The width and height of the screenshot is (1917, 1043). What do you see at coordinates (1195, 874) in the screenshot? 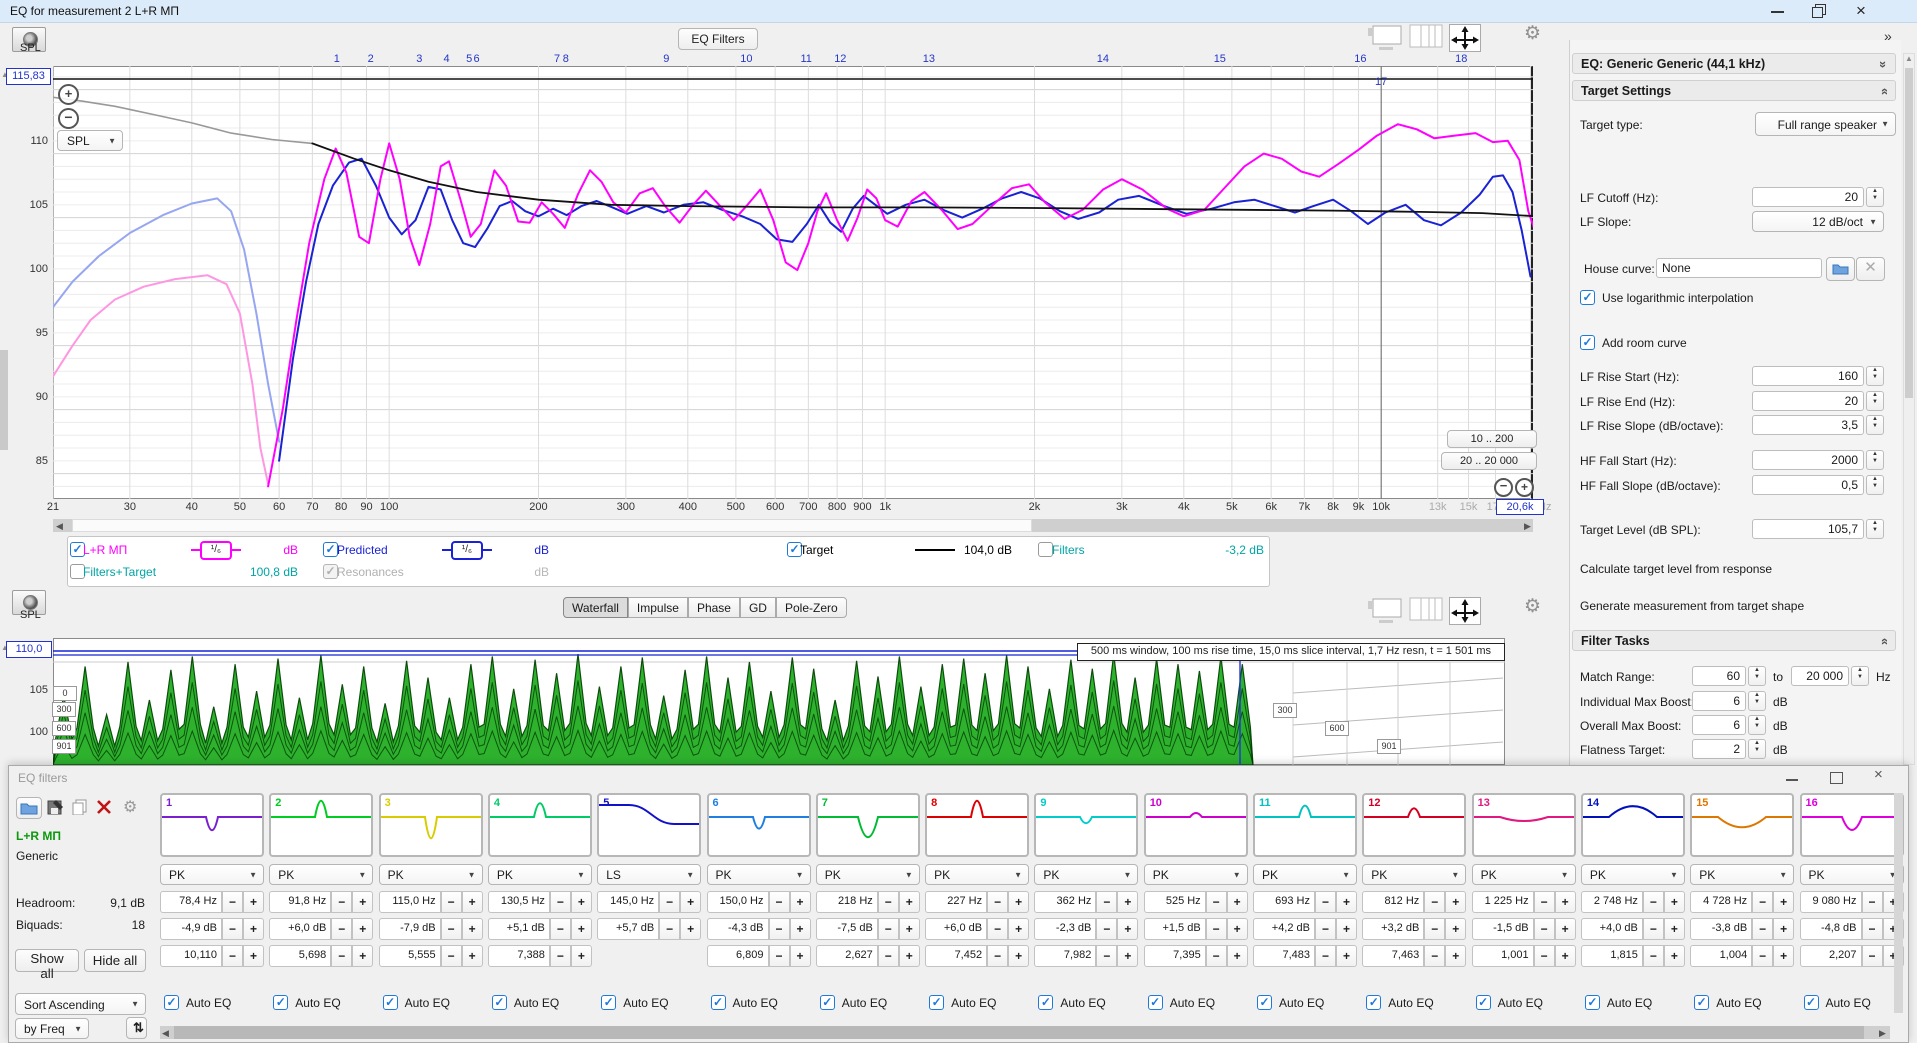
I see `filter-10-type-select: PK ▼` at bounding box center [1195, 874].